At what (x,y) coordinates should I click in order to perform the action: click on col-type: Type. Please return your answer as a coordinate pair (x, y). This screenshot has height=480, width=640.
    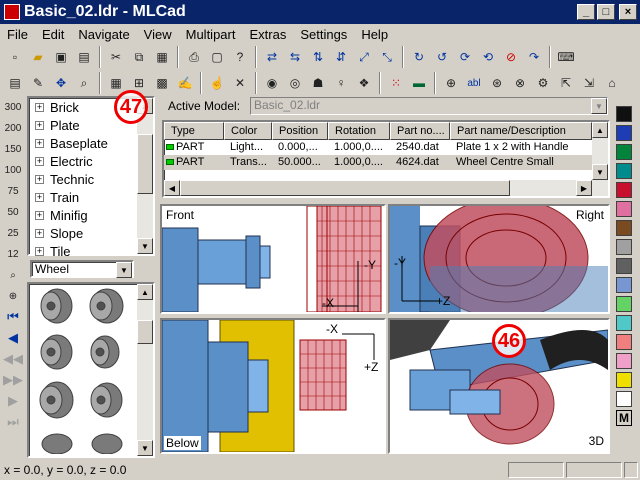
    Looking at the image, I should click on (194, 131).